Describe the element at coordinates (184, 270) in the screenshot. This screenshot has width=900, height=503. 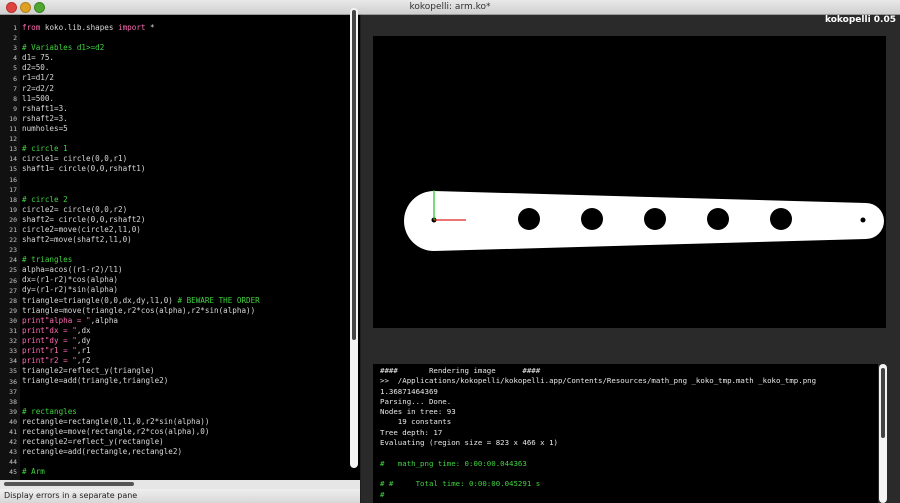
I see `code-line: alpha=acos((r1-r2)/l1)` at that location.